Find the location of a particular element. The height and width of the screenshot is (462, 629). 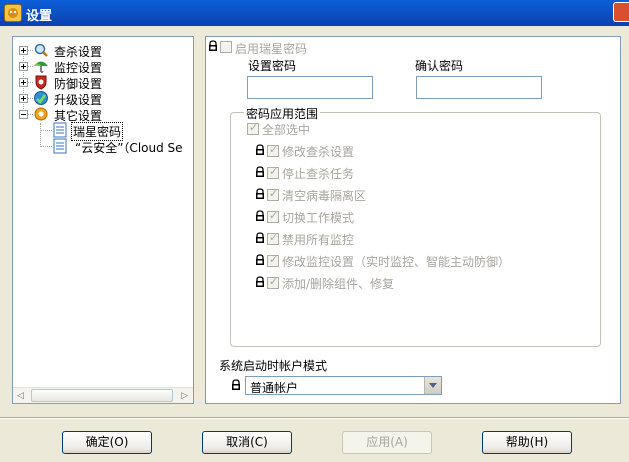

account-mode-select: 普通帐户 is located at coordinates (343, 385).